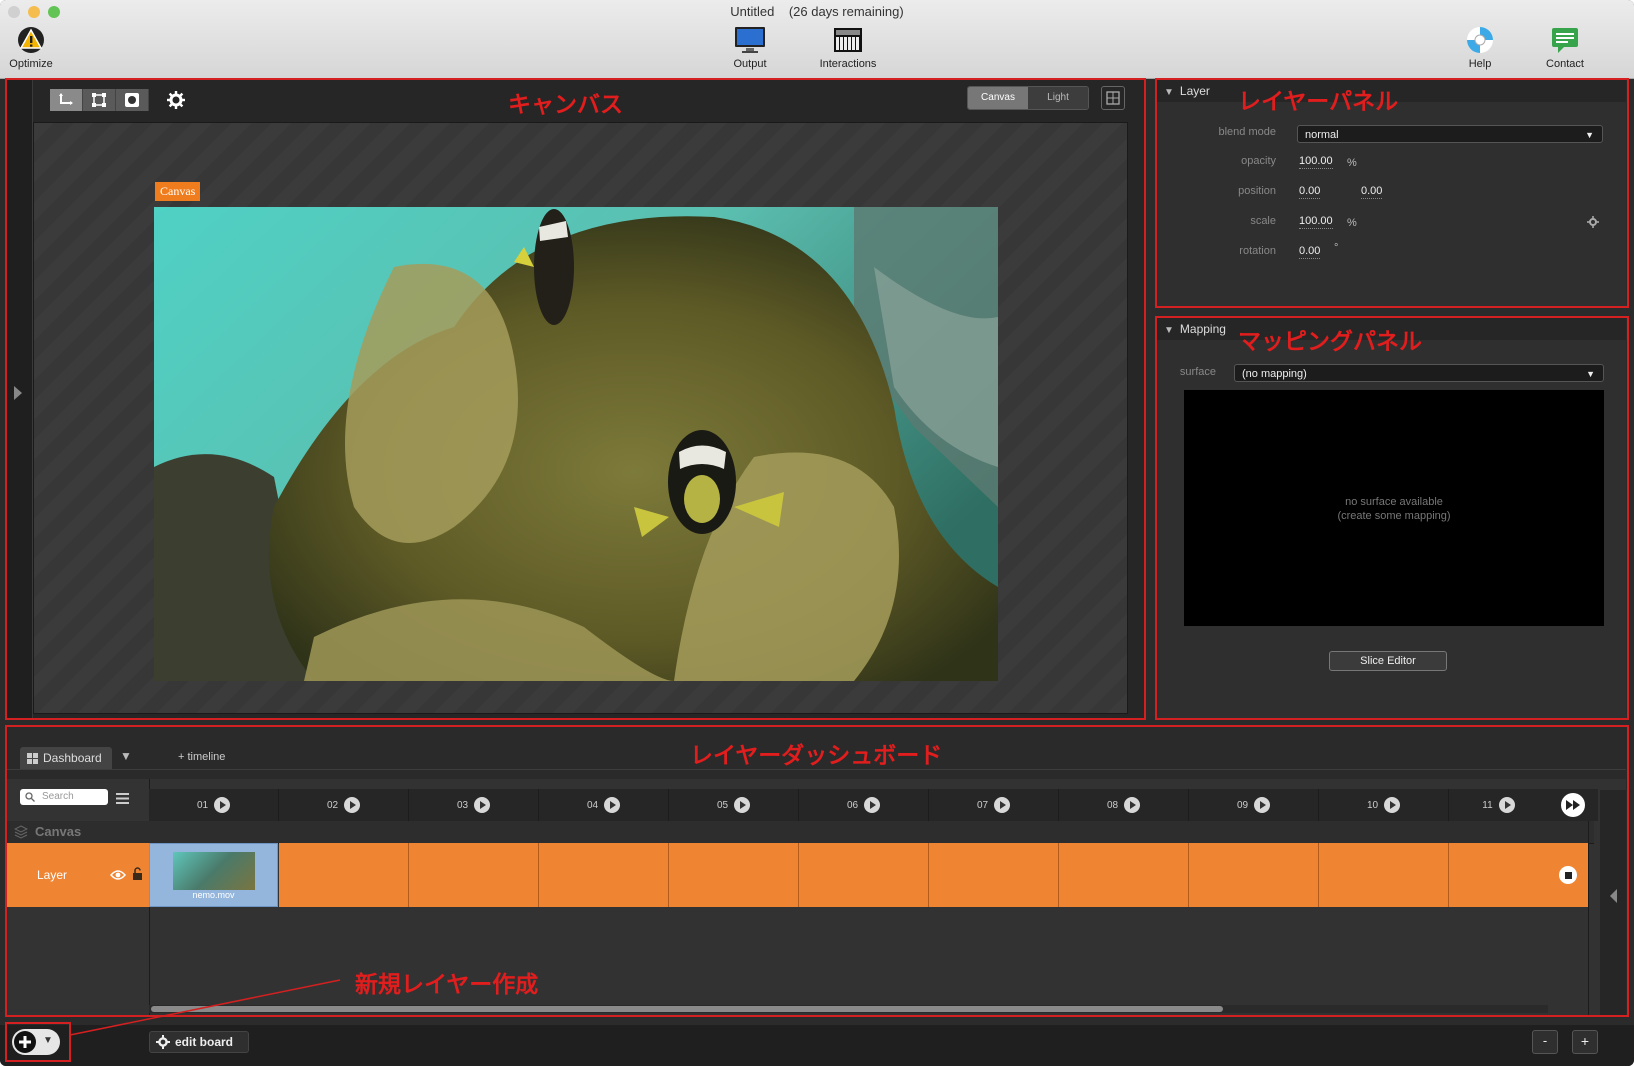 The image size is (1634, 1066). What do you see at coordinates (1545, 1042) in the screenshot?
I see `zoom-out-button: -` at bounding box center [1545, 1042].